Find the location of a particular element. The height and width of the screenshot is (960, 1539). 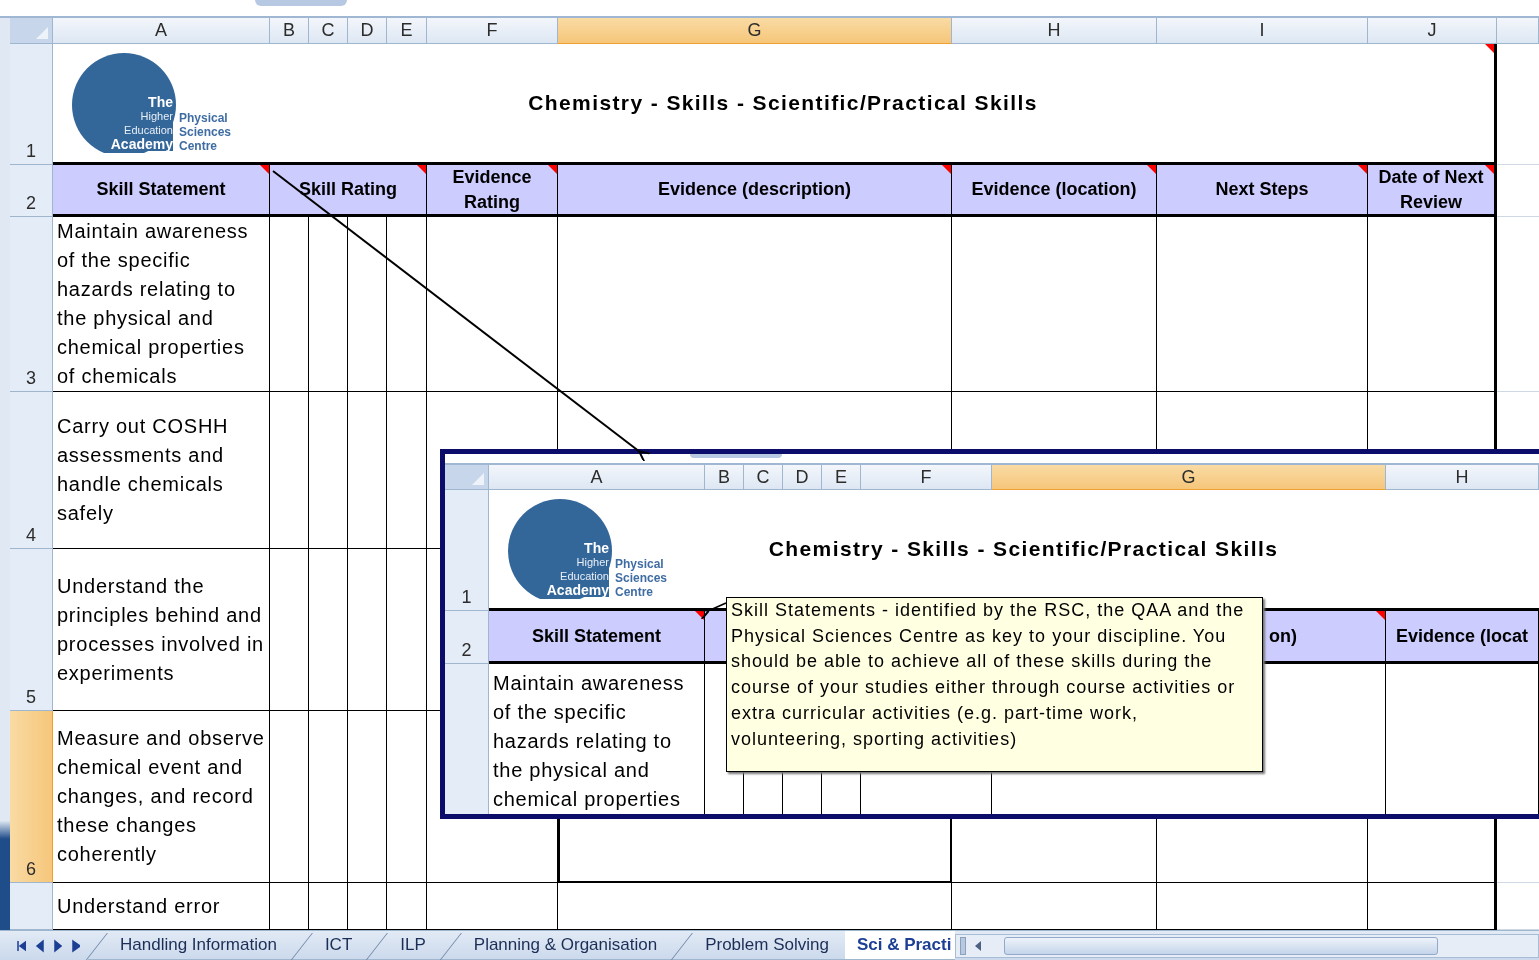

table-cell: Maintain awareness of the specific hazards relating to the physical and chemical properties of chemicals is located at coordinates (161, 304).